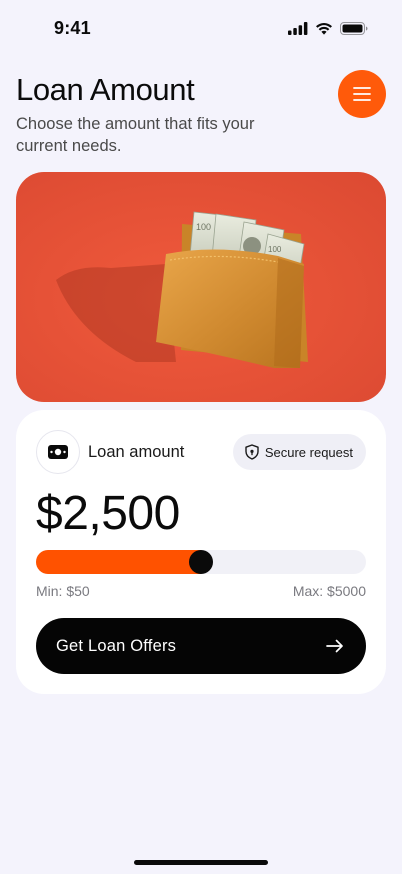 The width and height of the screenshot is (402, 874). I want to click on shield-icon, so click(252, 452).